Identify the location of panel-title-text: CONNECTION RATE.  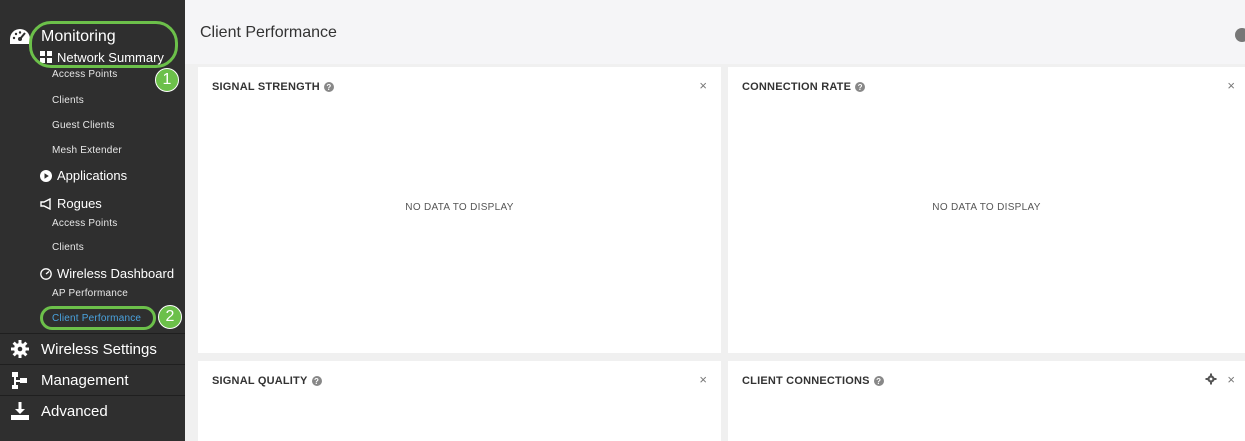
(797, 87).